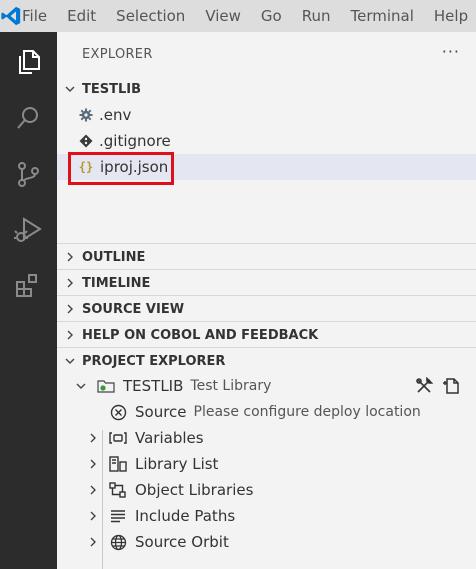  I want to click on tree-item-include-paths: Include Paths, so click(266, 516).